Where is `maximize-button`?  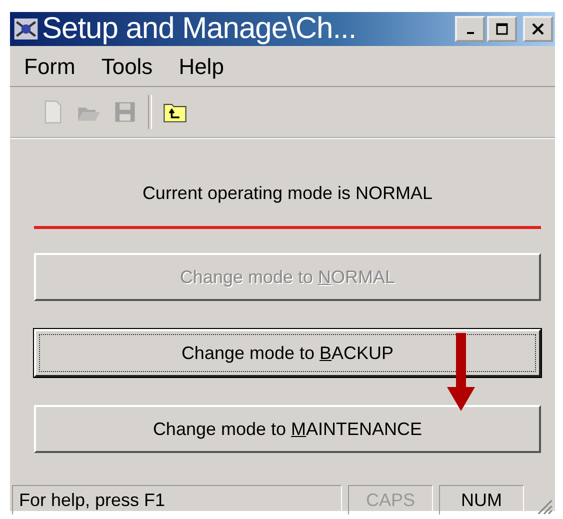 maximize-button is located at coordinates (502, 29).